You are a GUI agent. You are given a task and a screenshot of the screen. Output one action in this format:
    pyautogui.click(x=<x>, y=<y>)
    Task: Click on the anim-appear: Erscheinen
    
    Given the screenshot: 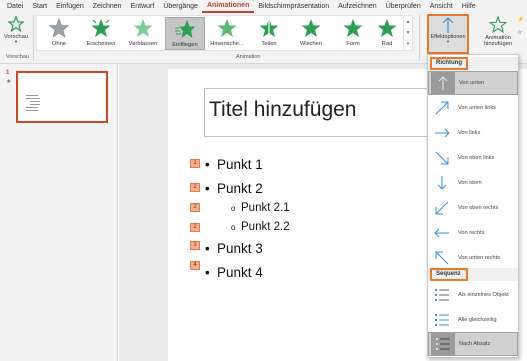 What is the action you would take?
    pyautogui.click(x=101, y=32)
    